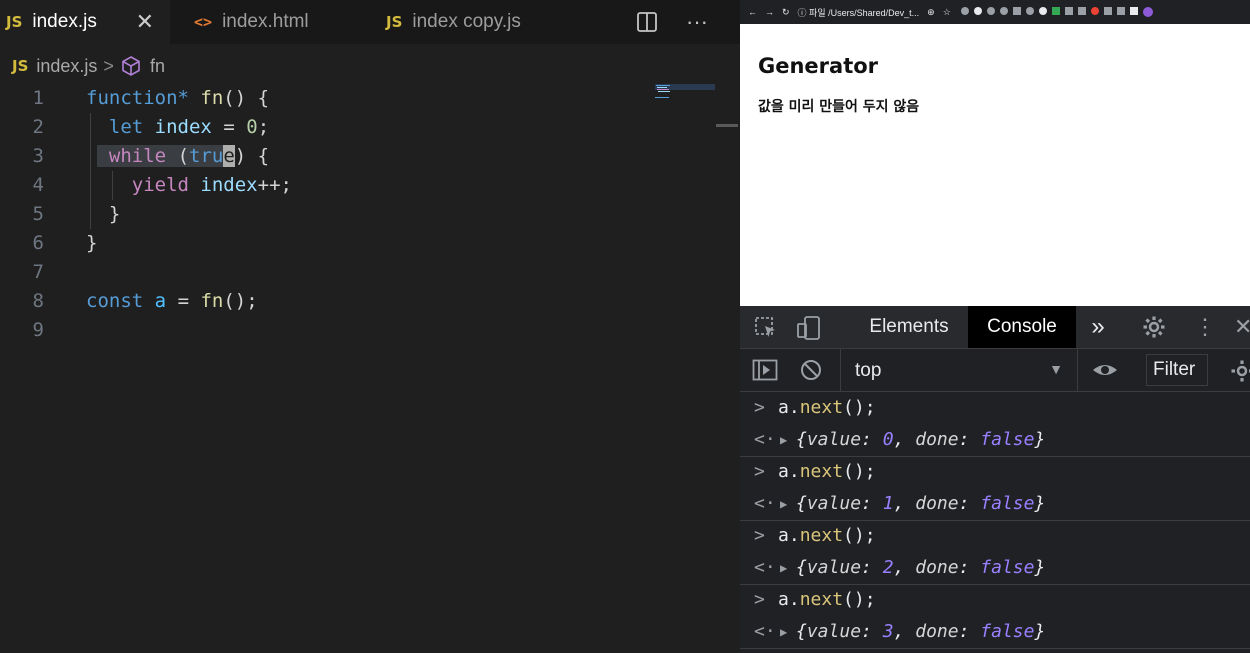  I want to click on line-number: 3, so click(38, 156).